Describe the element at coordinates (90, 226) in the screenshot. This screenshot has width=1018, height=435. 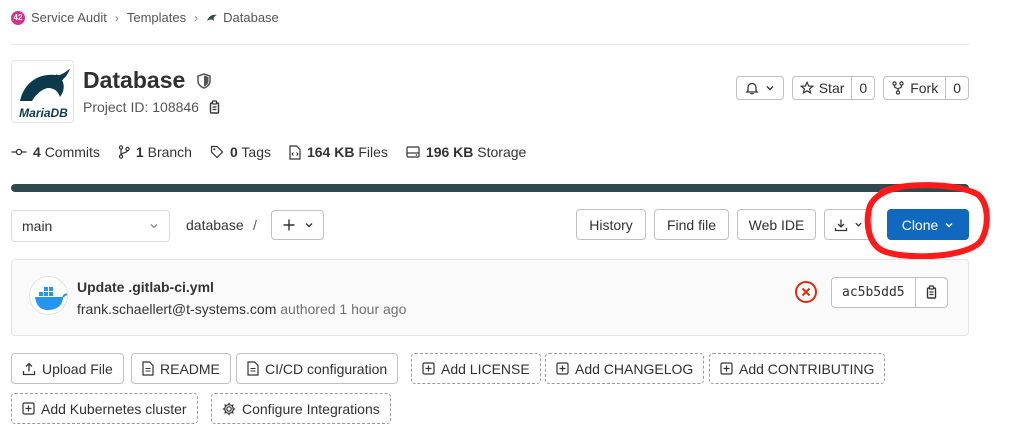
I see `branch-selector: main` at that location.